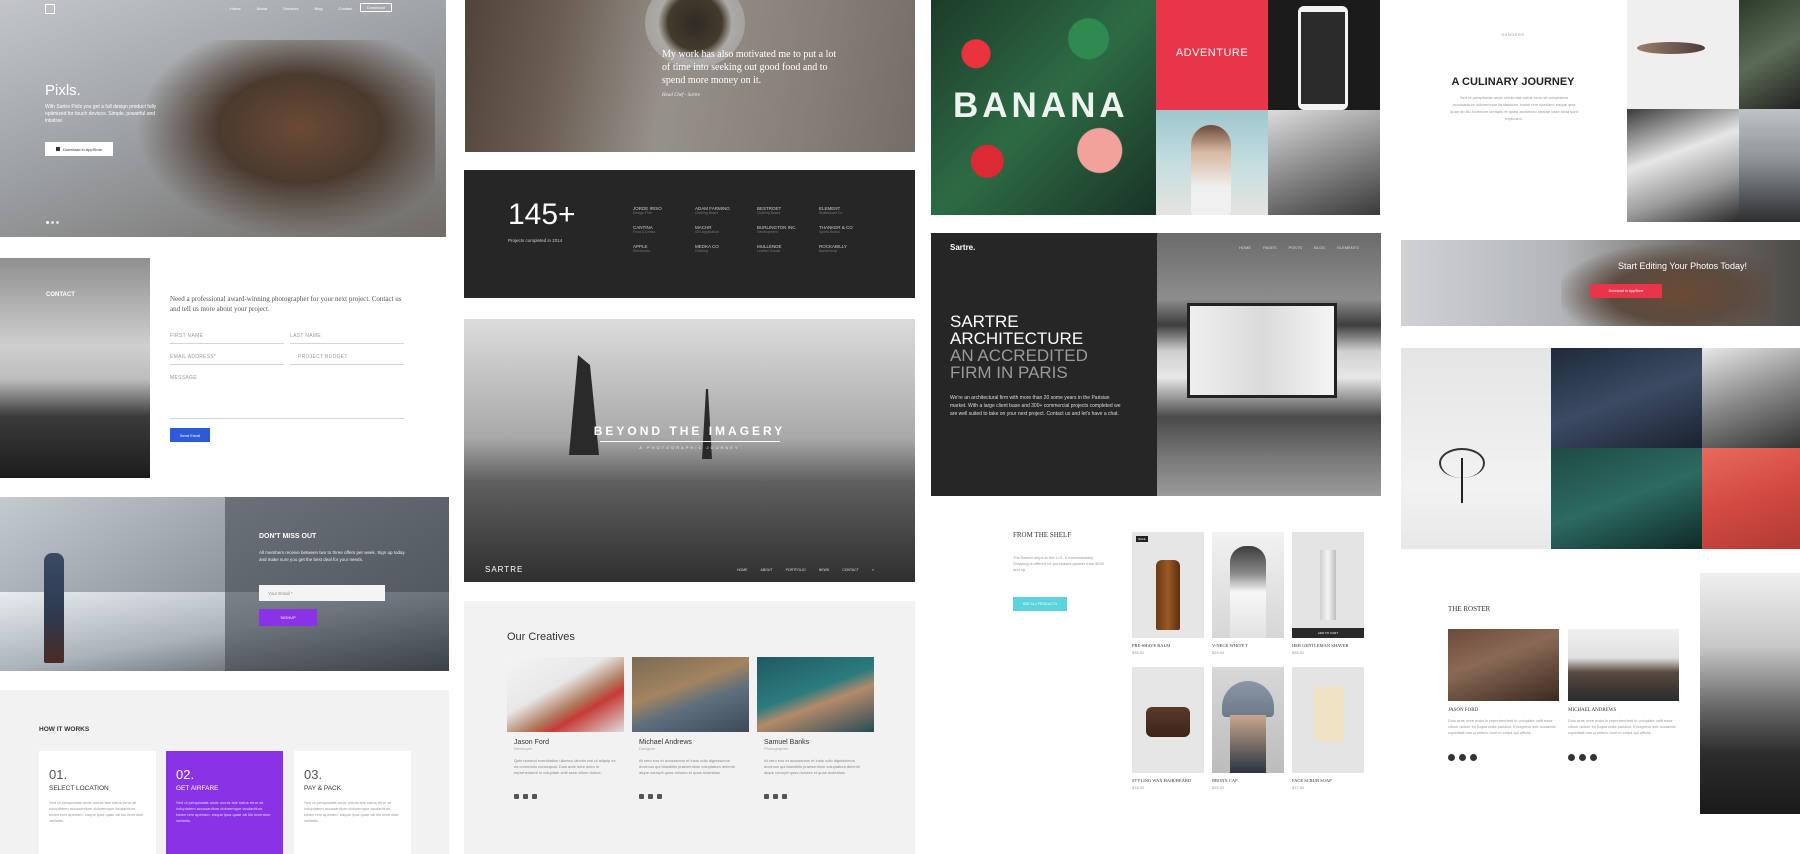 The image size is (1800, 854). Describe the element at coordinates (183, 378) in the screenshot. I see `message-field: Message` at that location.